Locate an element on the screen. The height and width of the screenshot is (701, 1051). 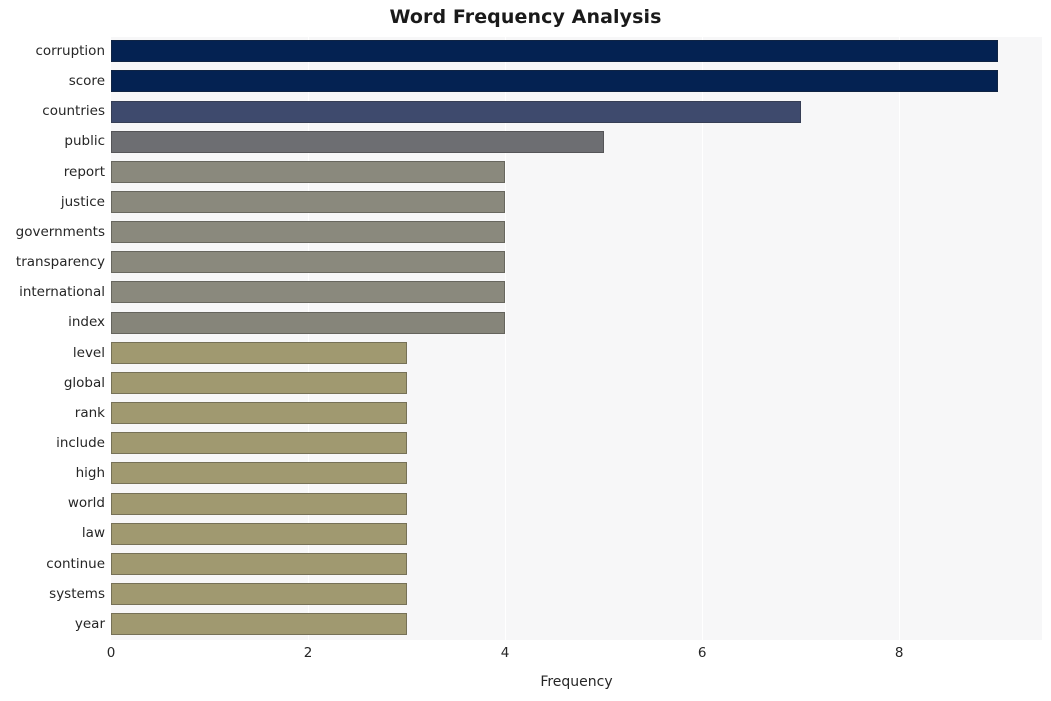
y-axis-tick-label: high is located at coordinates (90, 473).